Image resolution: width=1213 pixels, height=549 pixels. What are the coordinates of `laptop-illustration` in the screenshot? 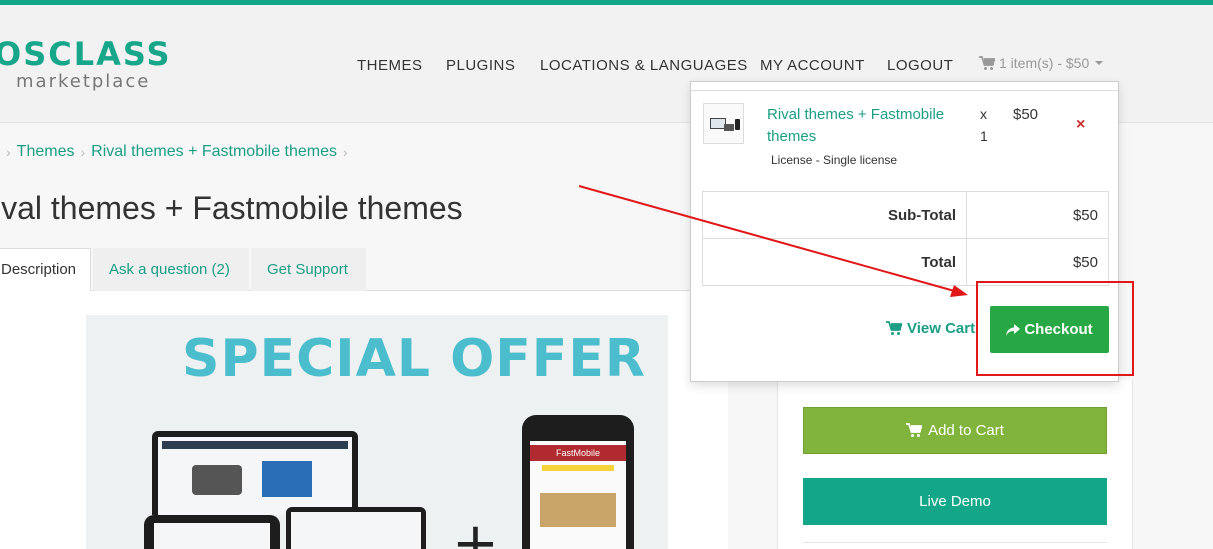 It's located at (356, 528).